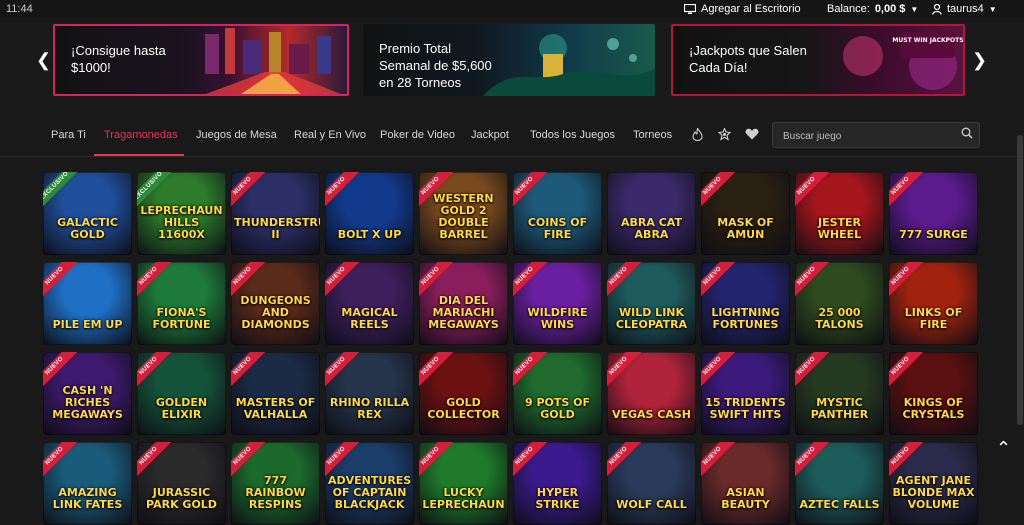 This screenshot has width=1024, height=525. Describe the element at coordinates (868, 136) in the screenshot. I see `search-input` at that location.